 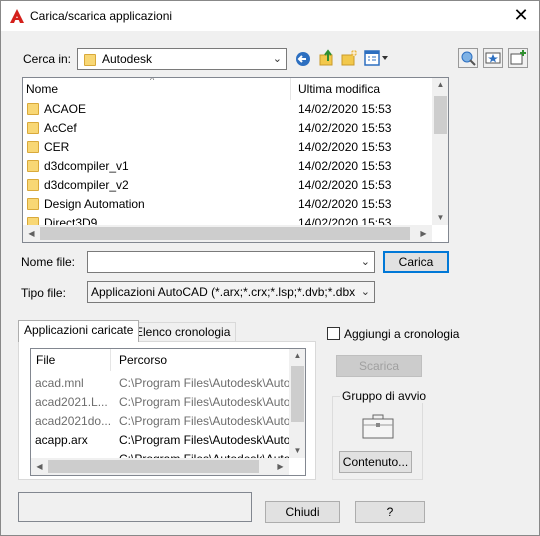 I want to click on views-menu-icon, so click(x=377, y=58).